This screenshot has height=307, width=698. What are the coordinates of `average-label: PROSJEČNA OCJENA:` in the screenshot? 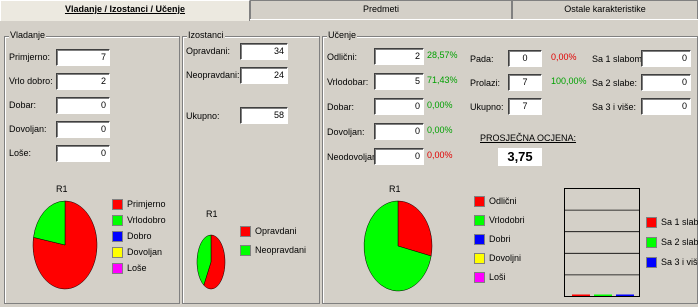 It's located at (528, 138).